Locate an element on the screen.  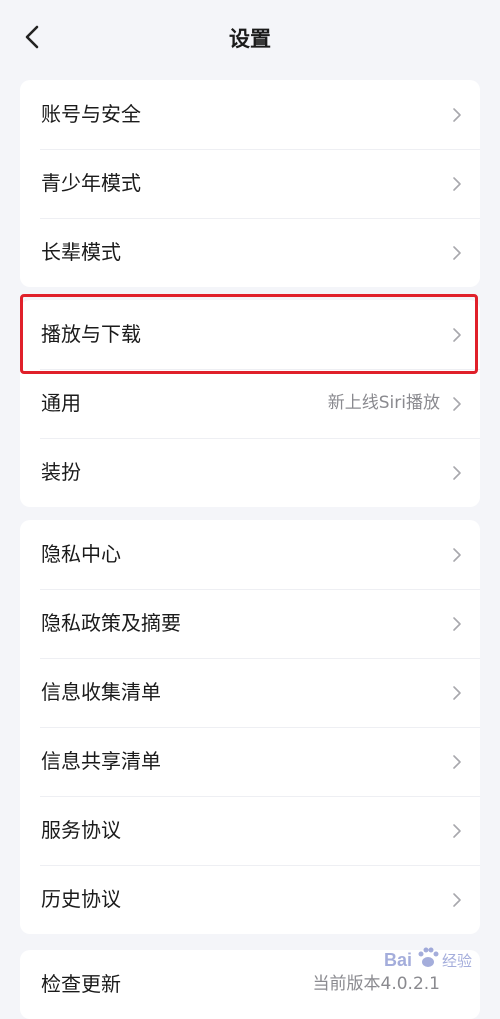
settings-item-decoration: 装扮 is located at coordinates (250, 472).